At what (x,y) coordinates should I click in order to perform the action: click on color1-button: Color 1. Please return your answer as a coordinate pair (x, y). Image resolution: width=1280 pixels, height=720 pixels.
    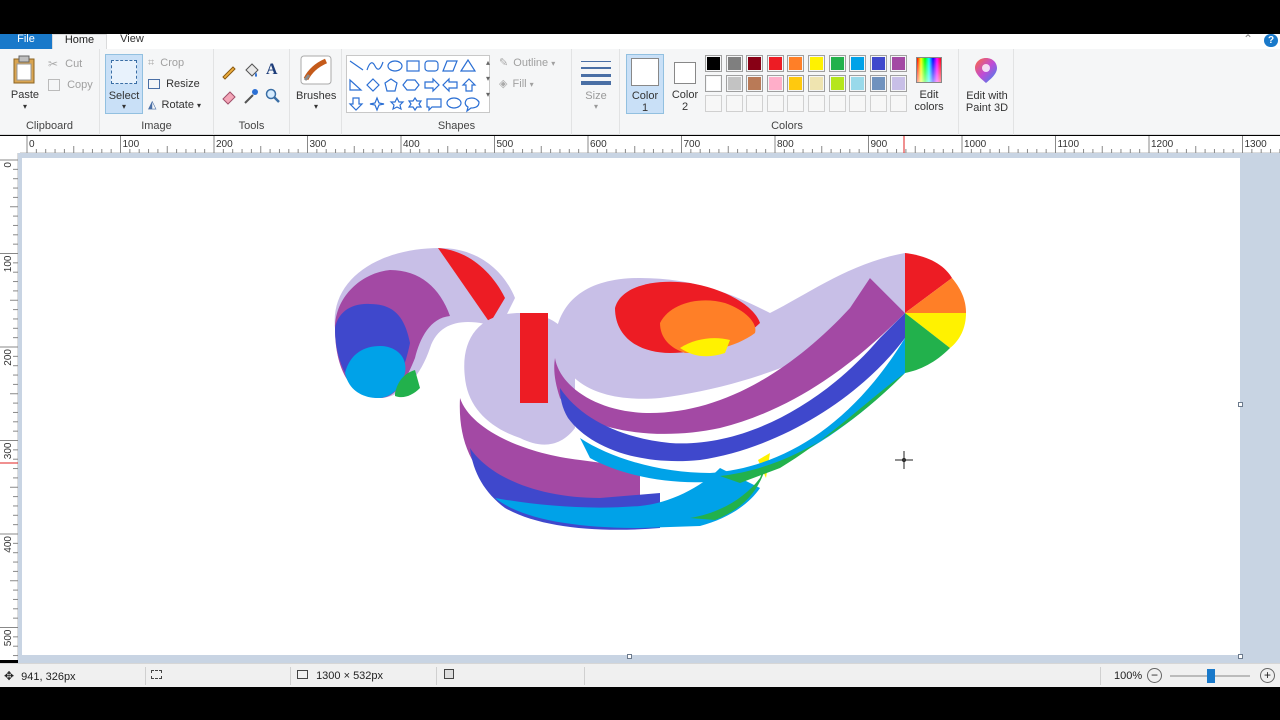
    Looking at the image, I should click on (645, 84).